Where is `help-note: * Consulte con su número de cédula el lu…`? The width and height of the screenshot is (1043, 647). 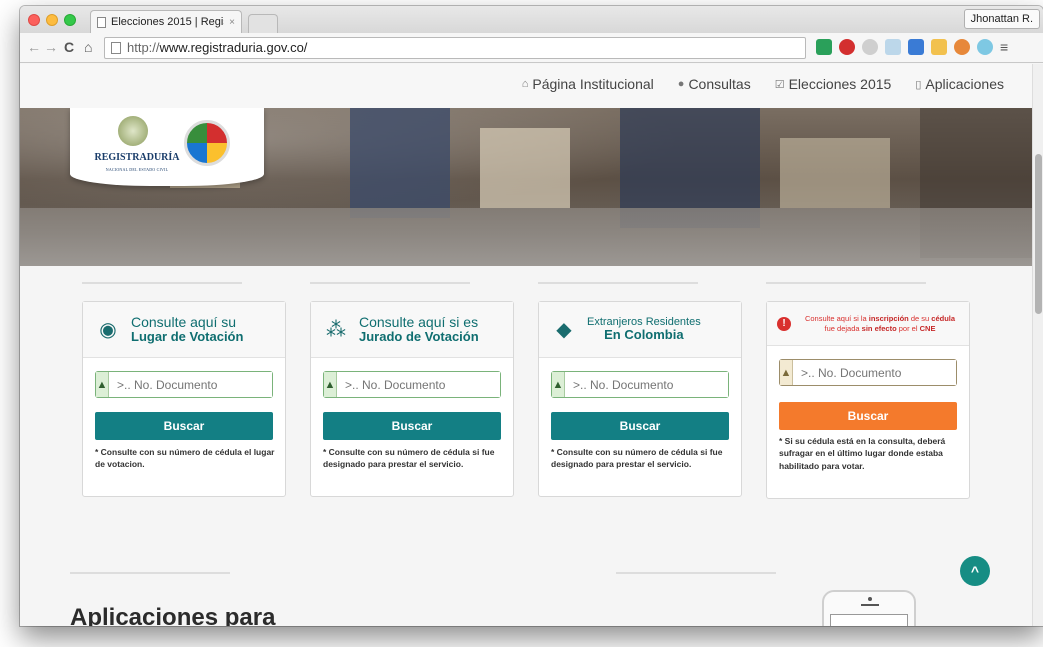 help-note: * Consulte con su número de cédula el lu… is located at coordinates (185, 458).